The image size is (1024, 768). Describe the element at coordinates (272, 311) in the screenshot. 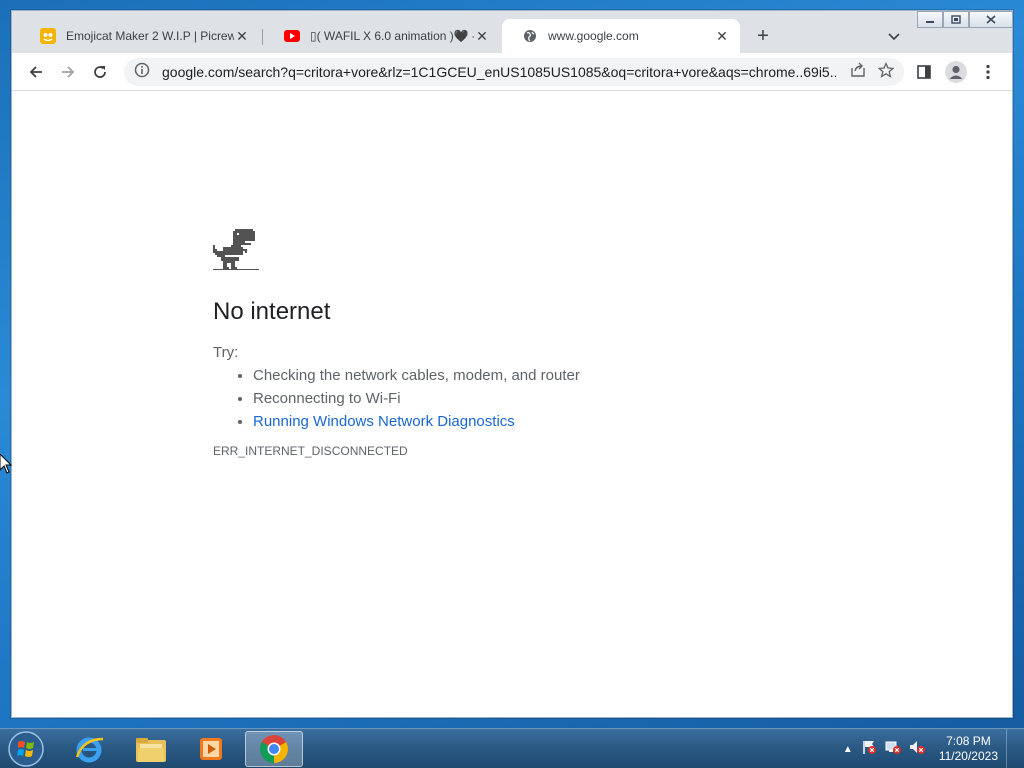

I see `error-heading: No internet` at that location.